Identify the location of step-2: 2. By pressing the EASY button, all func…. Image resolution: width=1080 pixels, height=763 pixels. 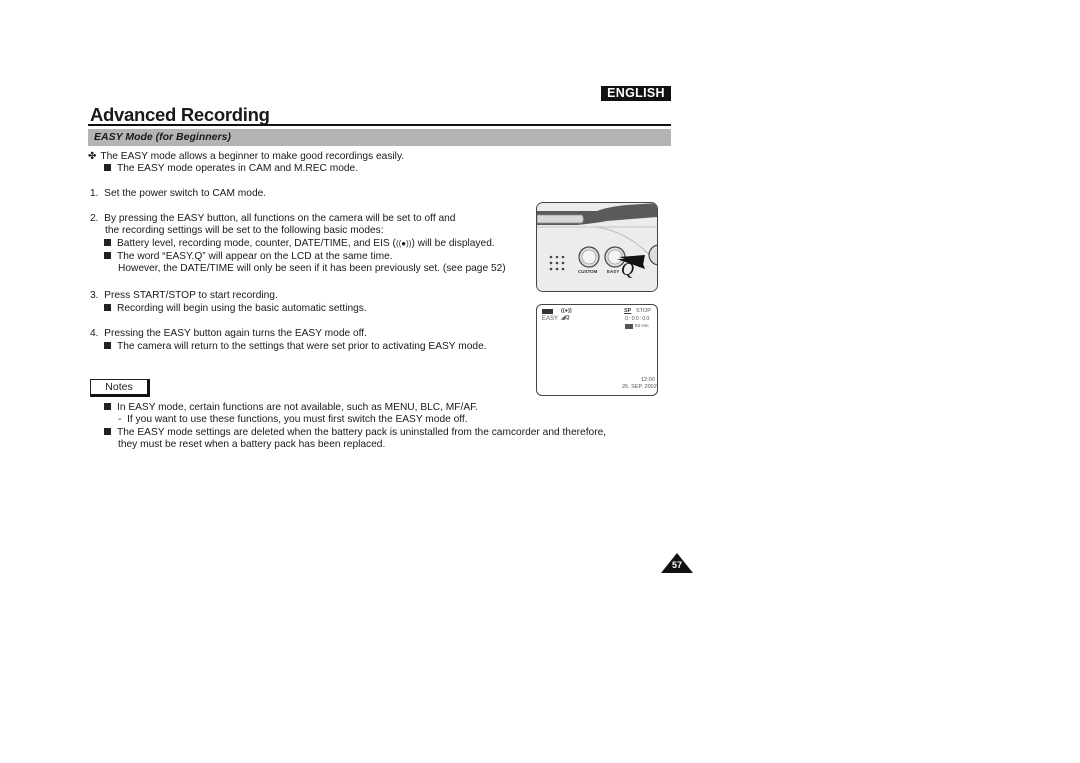
(273, 218).